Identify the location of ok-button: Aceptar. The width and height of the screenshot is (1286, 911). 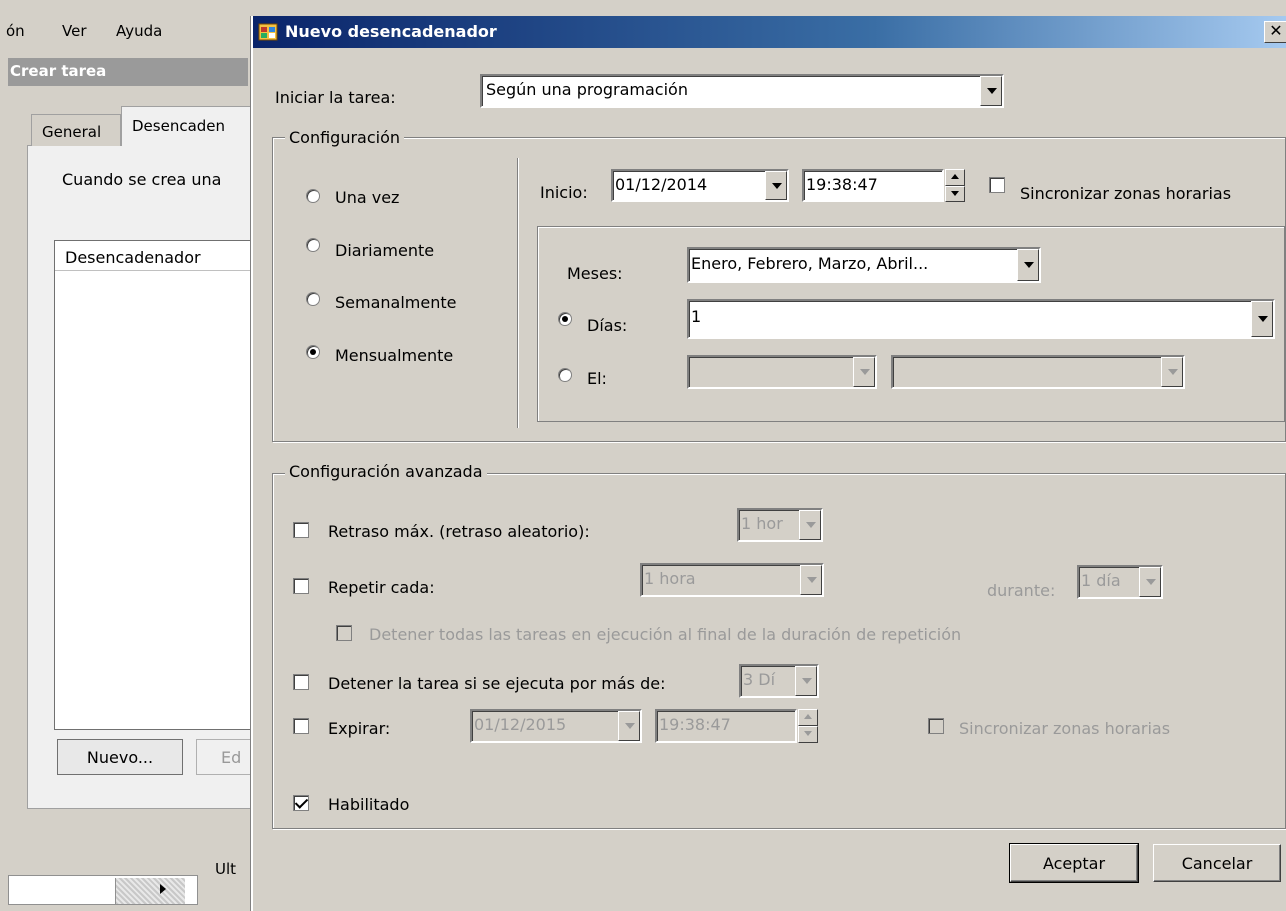
(1074, 863).